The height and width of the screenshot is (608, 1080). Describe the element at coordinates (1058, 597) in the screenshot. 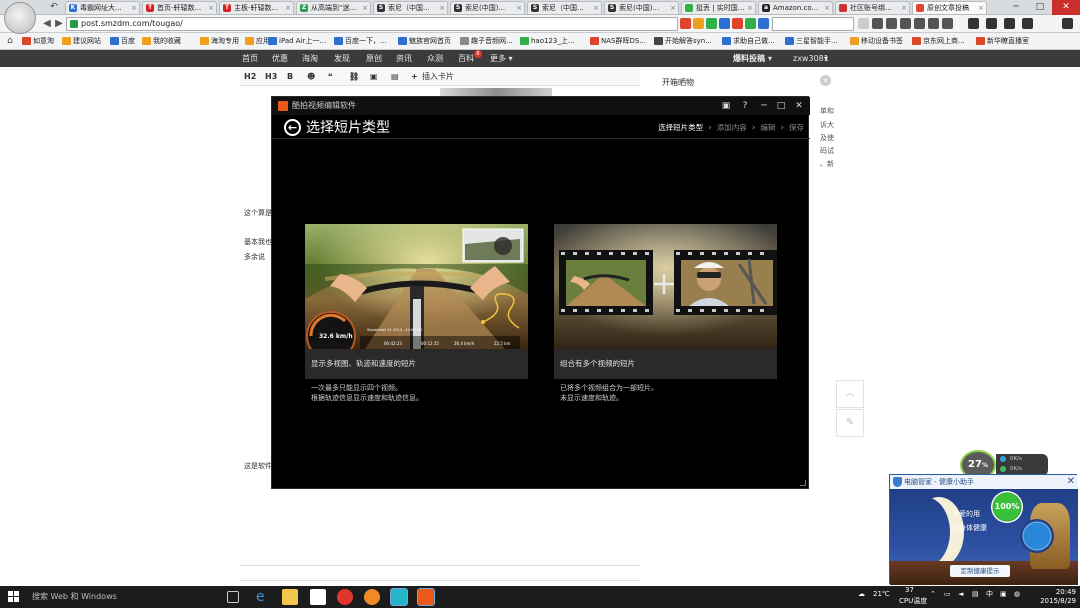

I see `clock: 20:49 2015/8/29` at that location.